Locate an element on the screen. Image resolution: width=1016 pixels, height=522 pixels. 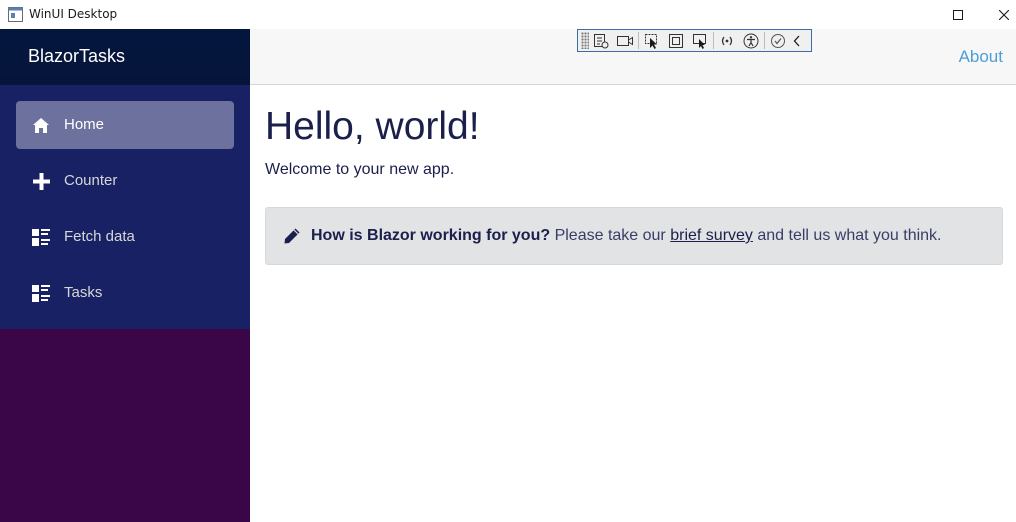
sidebar-item-label: Fetch data is located at coordinates (99, 236).